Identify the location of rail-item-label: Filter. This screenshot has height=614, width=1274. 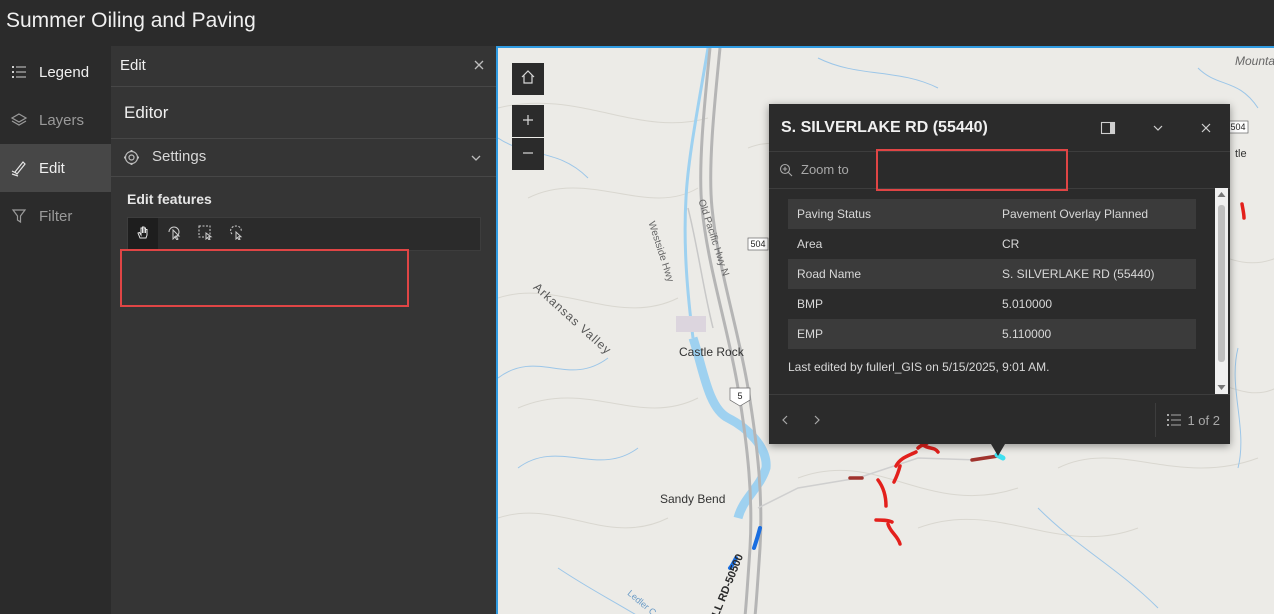
(56, 216).